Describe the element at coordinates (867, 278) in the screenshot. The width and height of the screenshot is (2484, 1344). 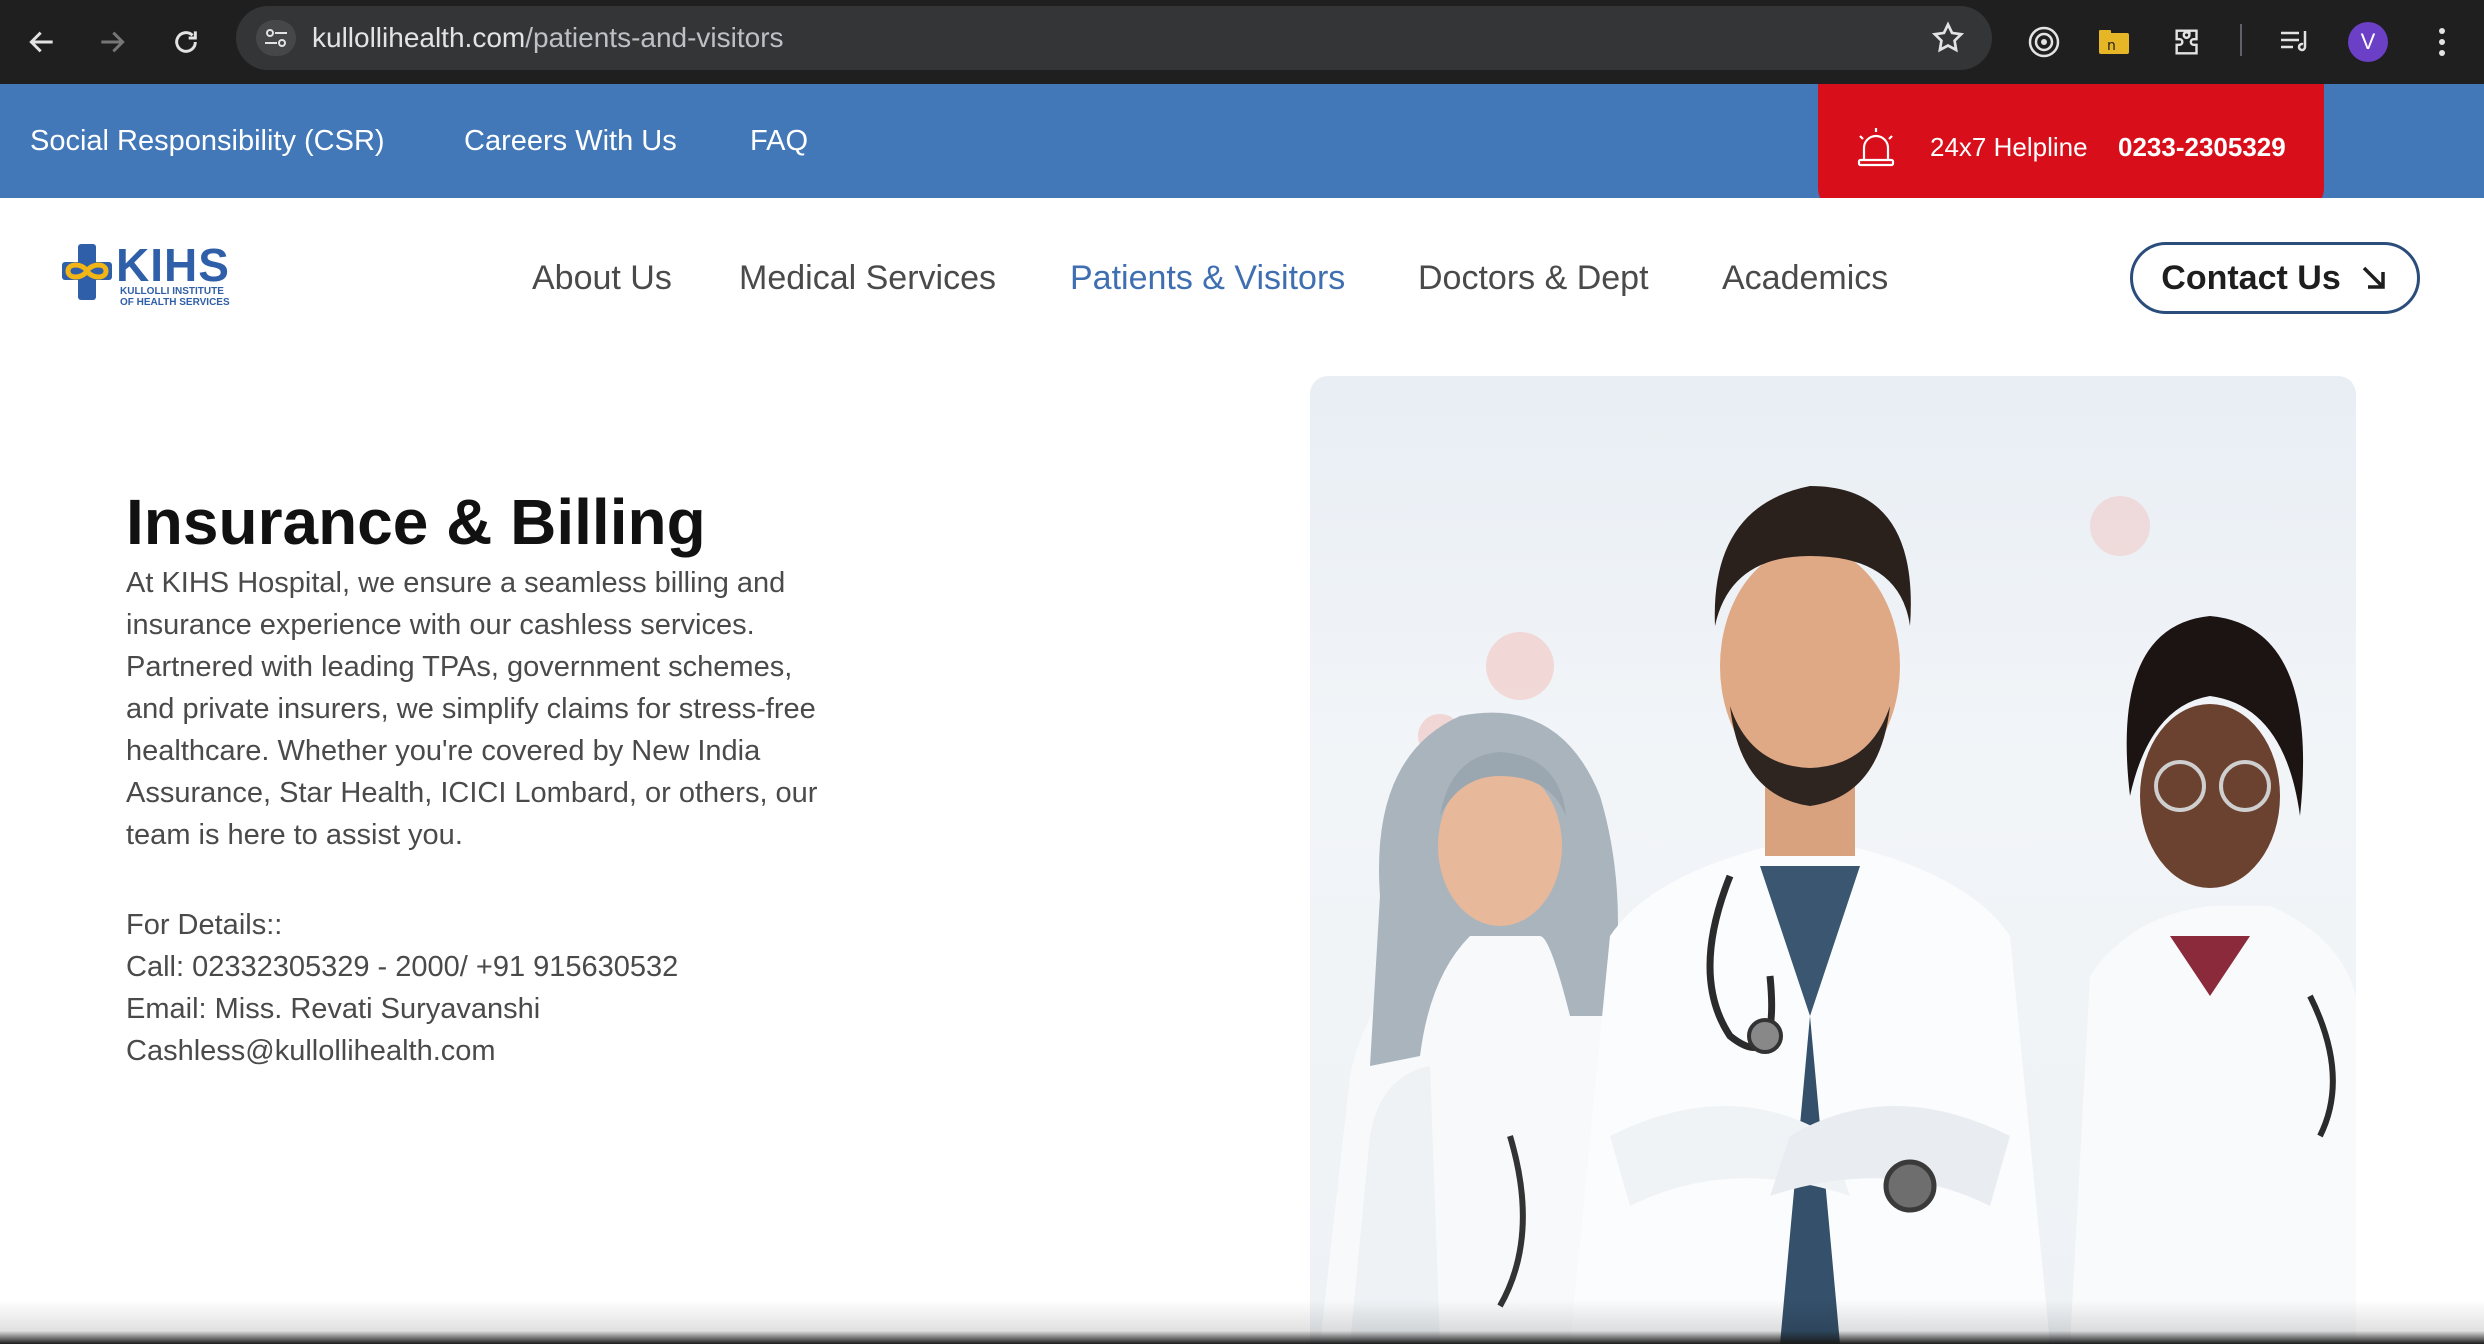
I see `nav-medical-services: Medical Services` at that location.